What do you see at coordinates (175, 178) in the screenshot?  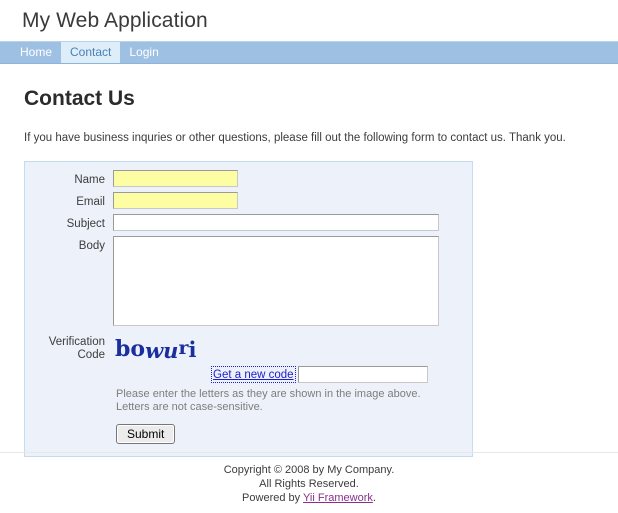 I see `name-input` at bounding box center [175, 178].